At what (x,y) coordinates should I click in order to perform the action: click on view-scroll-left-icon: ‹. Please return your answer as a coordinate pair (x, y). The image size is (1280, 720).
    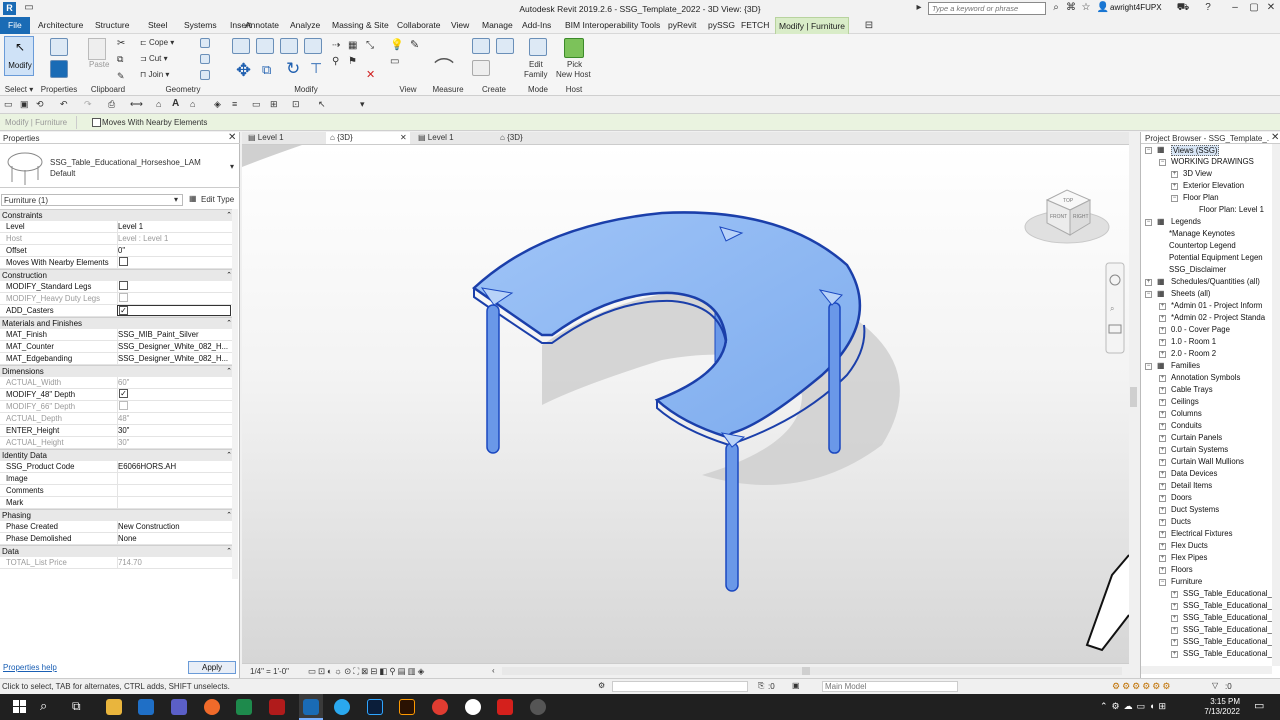
    Looking at the image, I should click on (493, 670).